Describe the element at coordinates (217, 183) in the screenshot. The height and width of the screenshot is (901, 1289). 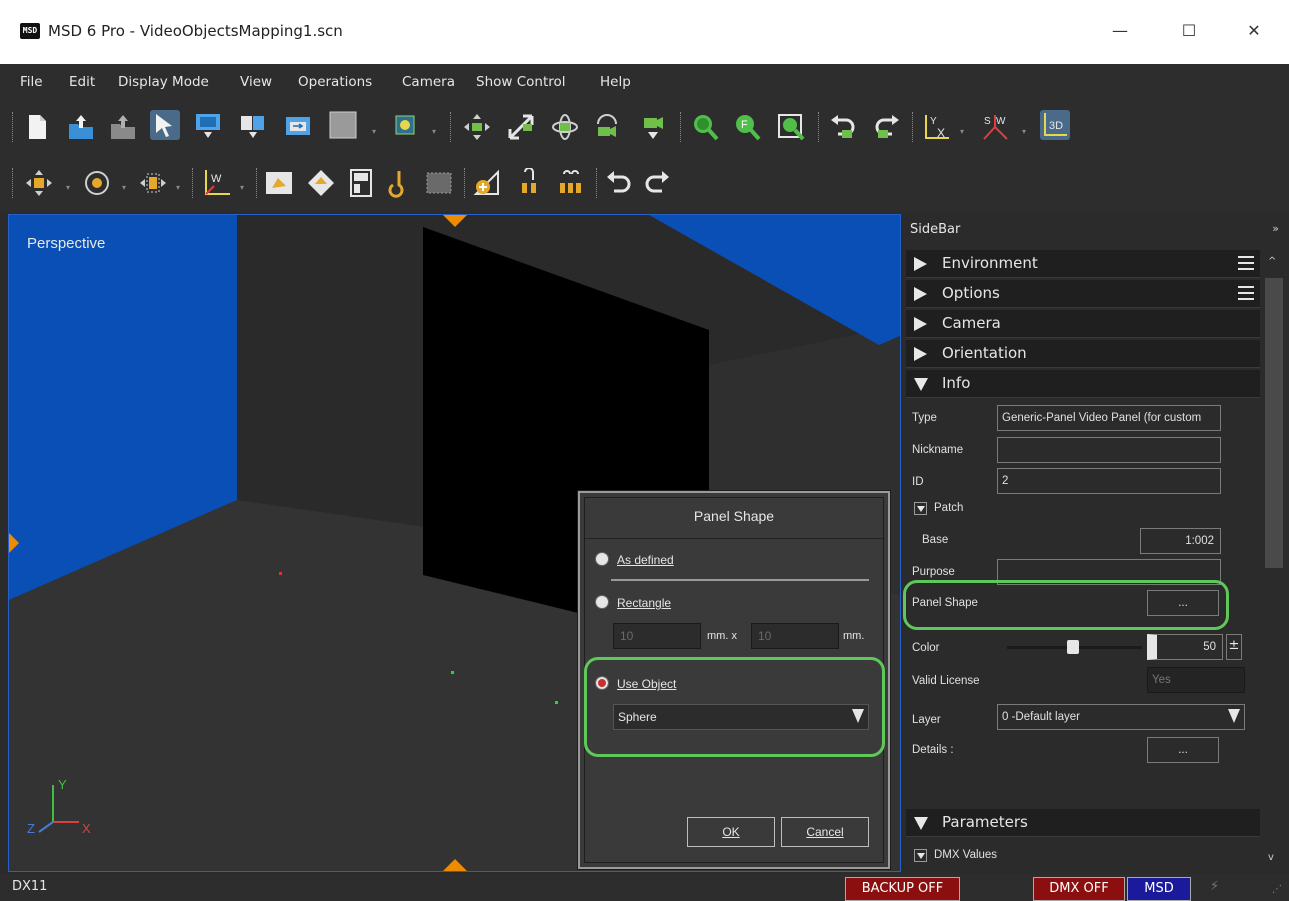
I see `world-axis-icon: W` at that location.